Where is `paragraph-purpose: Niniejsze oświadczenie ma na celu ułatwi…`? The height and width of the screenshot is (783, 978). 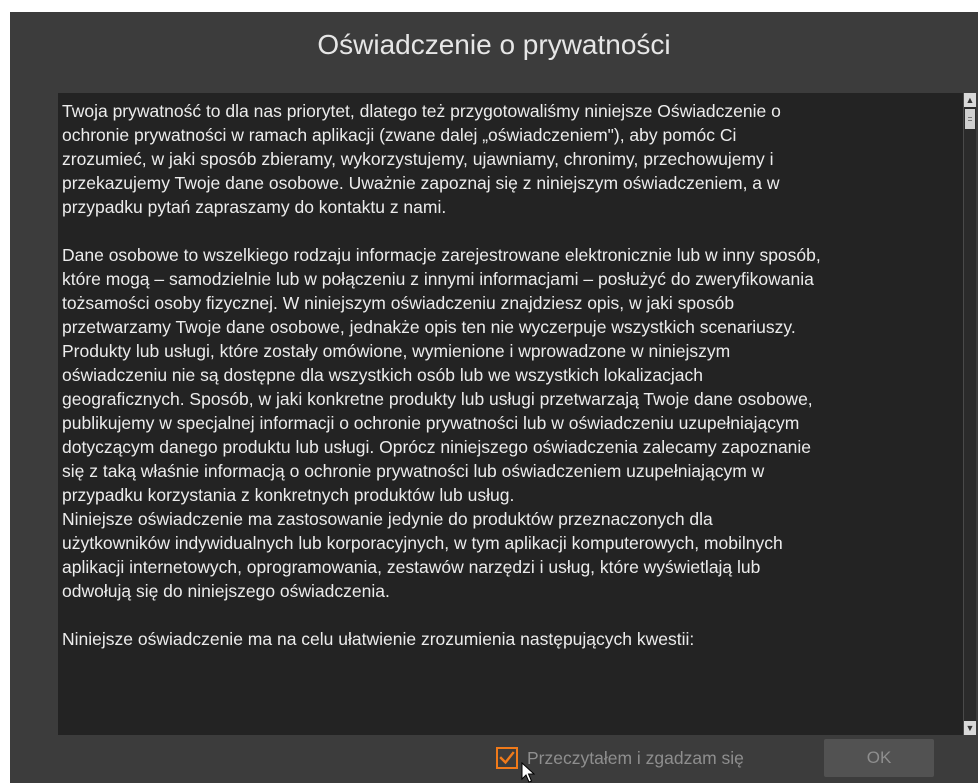
paragraph-purpose: Niniejsze oświadczenie ma na celu ułatwi… is located at coordinates (378, 639).